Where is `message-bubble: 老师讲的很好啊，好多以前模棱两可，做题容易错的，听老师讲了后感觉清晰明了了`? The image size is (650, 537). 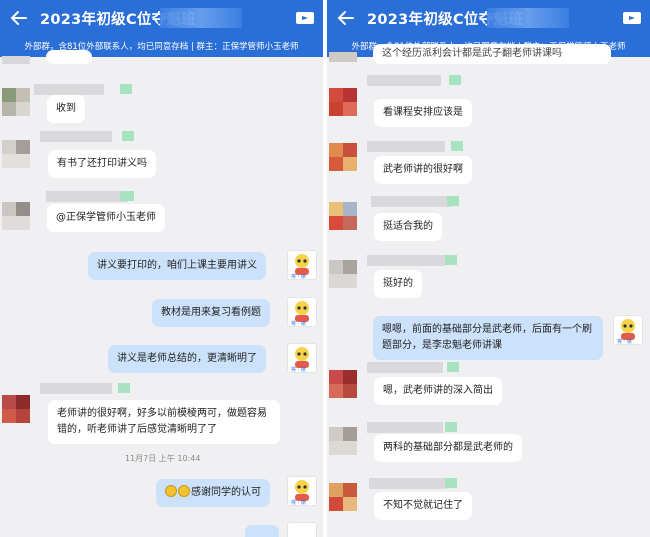
message-bubble: 老师讲的很好啊，好多以前模棱两可，做题容易错的，听老师讲了后感觉清晰明了了 is located at coordinates (164, 422).